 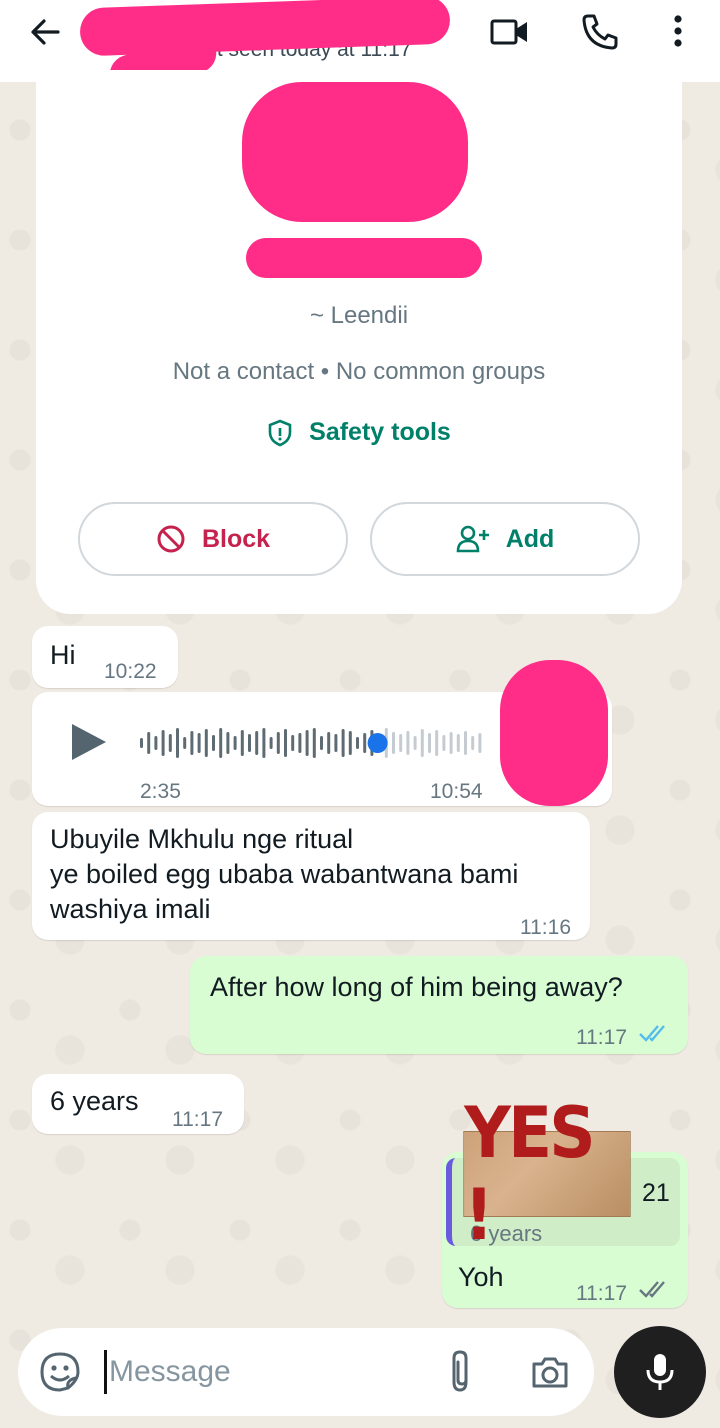 What do you see at coordinates (377, 743) in the screenshot?
I see `playback-position-marker` at bounding box center [377, 743].